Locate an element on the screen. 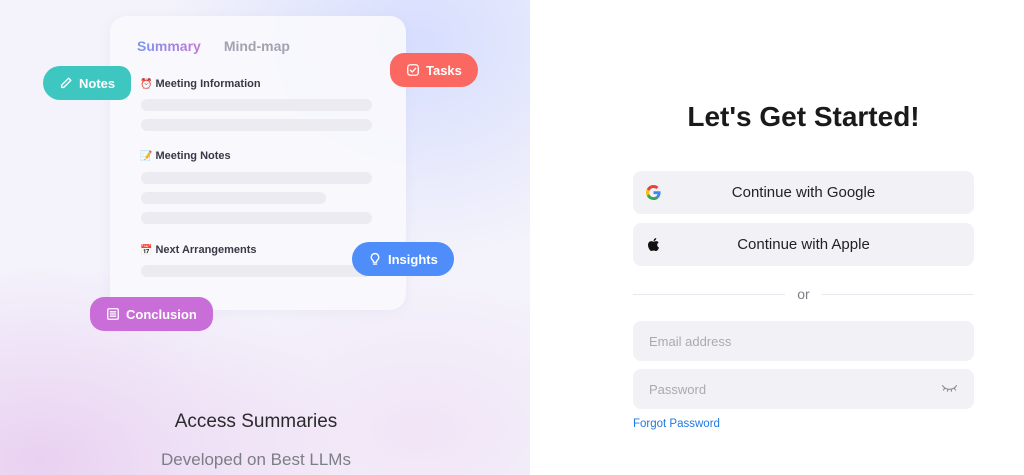  section-title: Meeting Information is located at coordinates (208, 84).